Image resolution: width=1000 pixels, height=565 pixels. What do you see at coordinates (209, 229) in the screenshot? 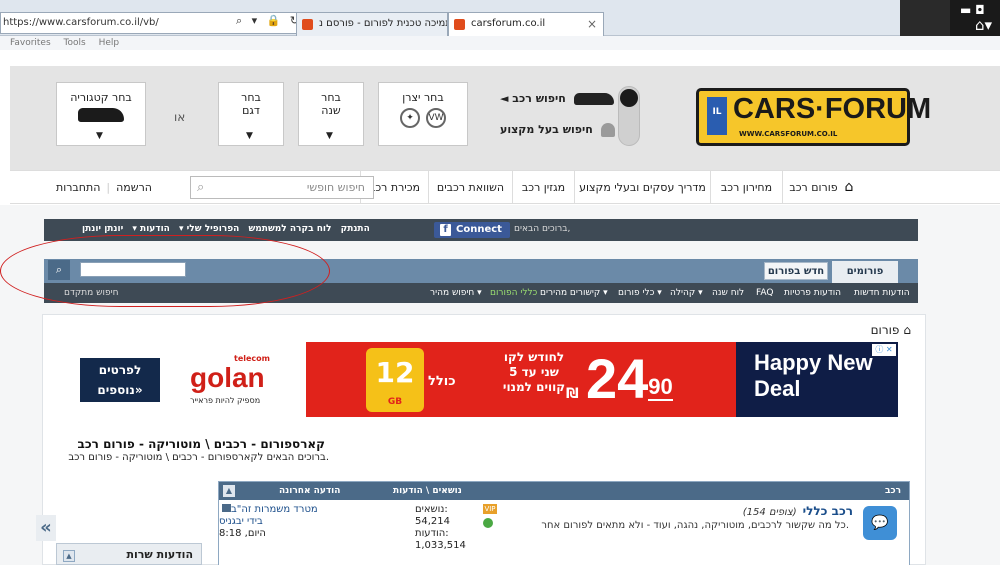
I see `my-profile-link: הפרופיל שלי ▾` at bounding box center [209, 229].